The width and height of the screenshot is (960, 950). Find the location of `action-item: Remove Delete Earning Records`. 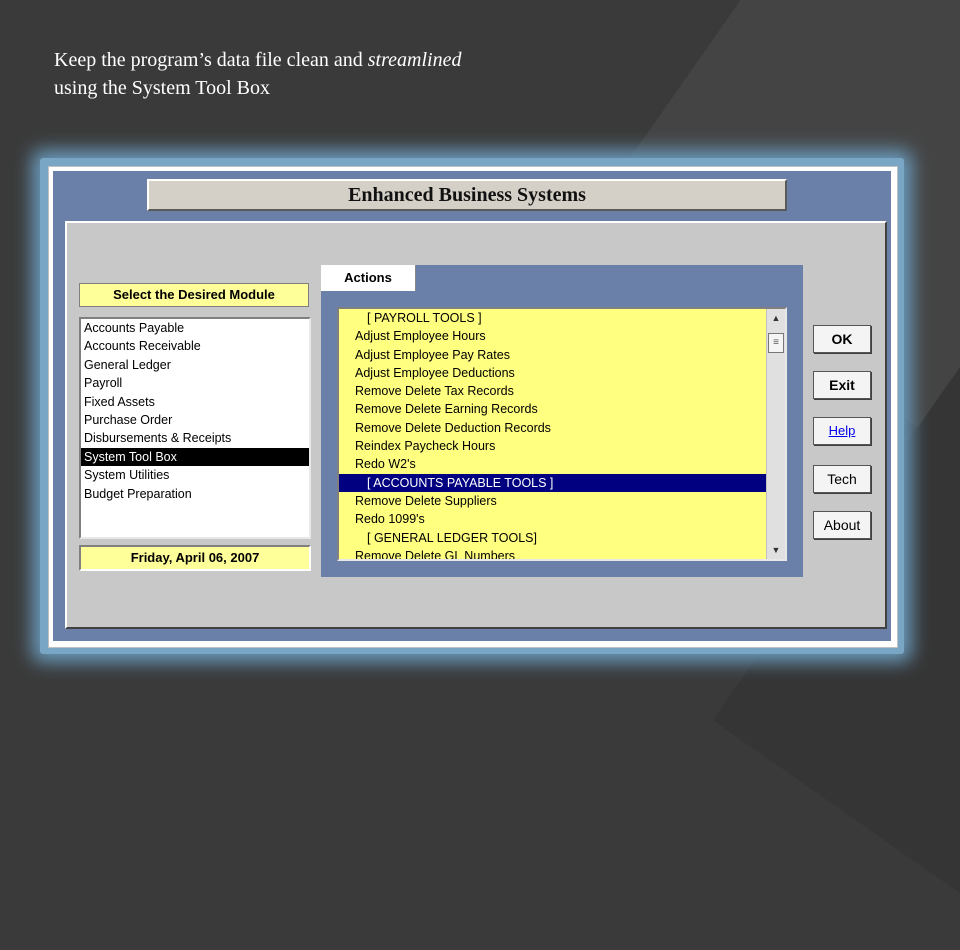

action-item: Remove Delete Earning Records is located at coordinates (553, 409).